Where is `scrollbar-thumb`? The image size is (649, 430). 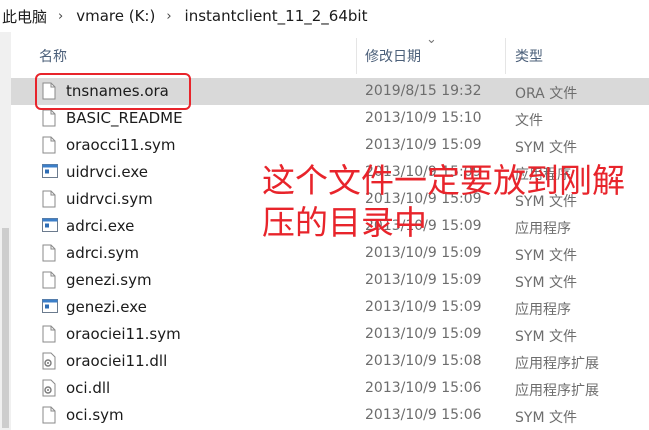
scrollbar-thumb is located at coordinates (5, 328).